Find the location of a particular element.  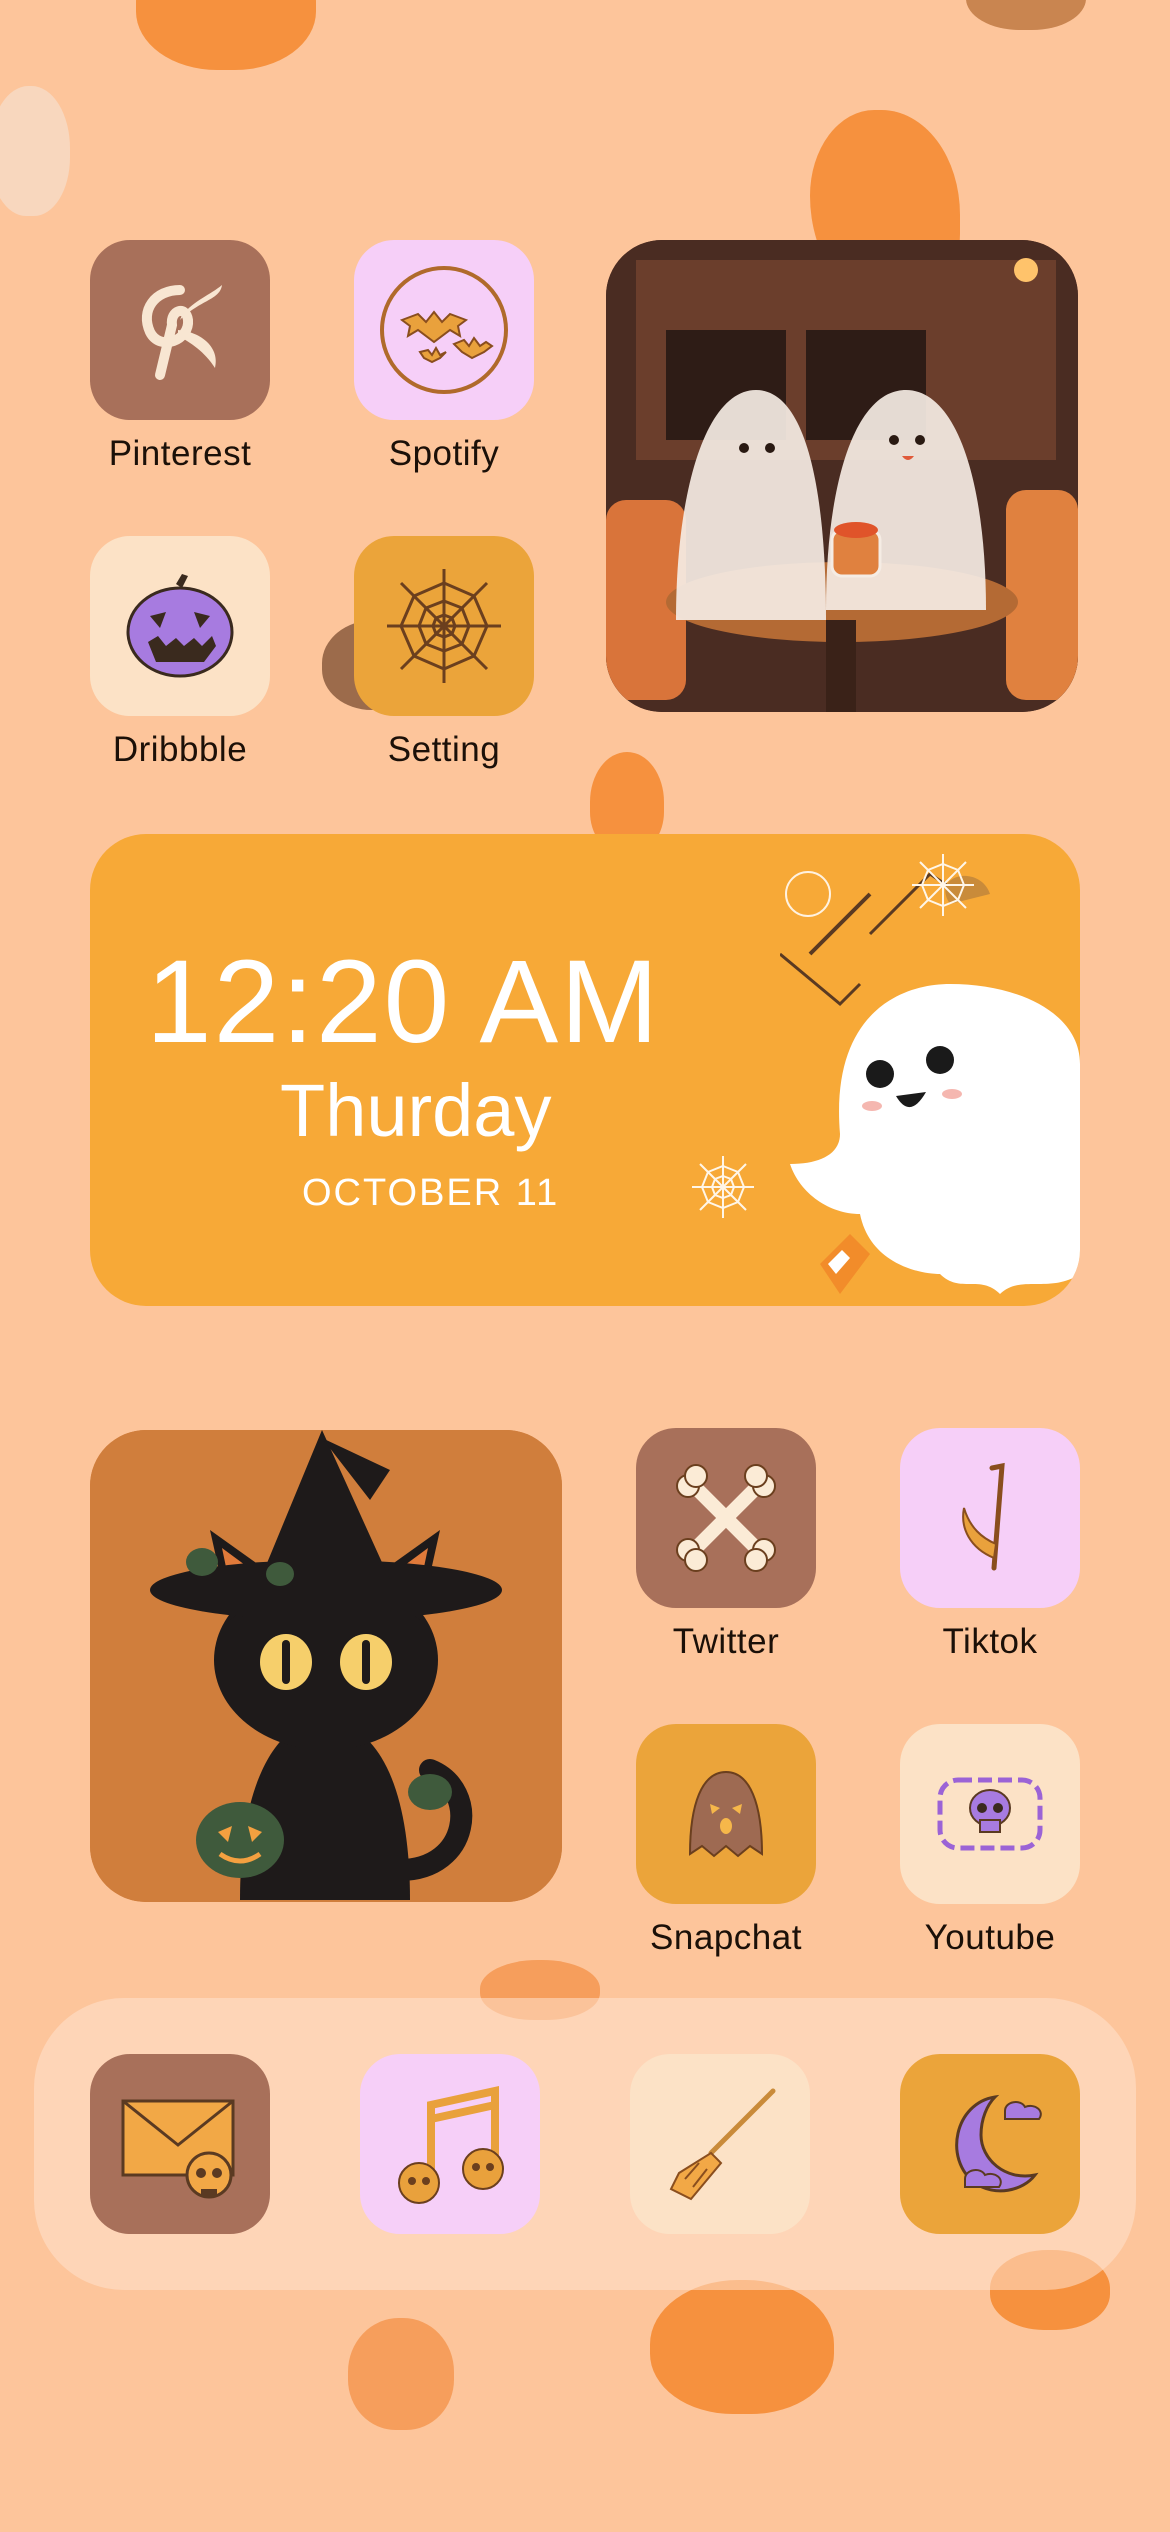

youtube-tile is located at coordinates (990, 1814).